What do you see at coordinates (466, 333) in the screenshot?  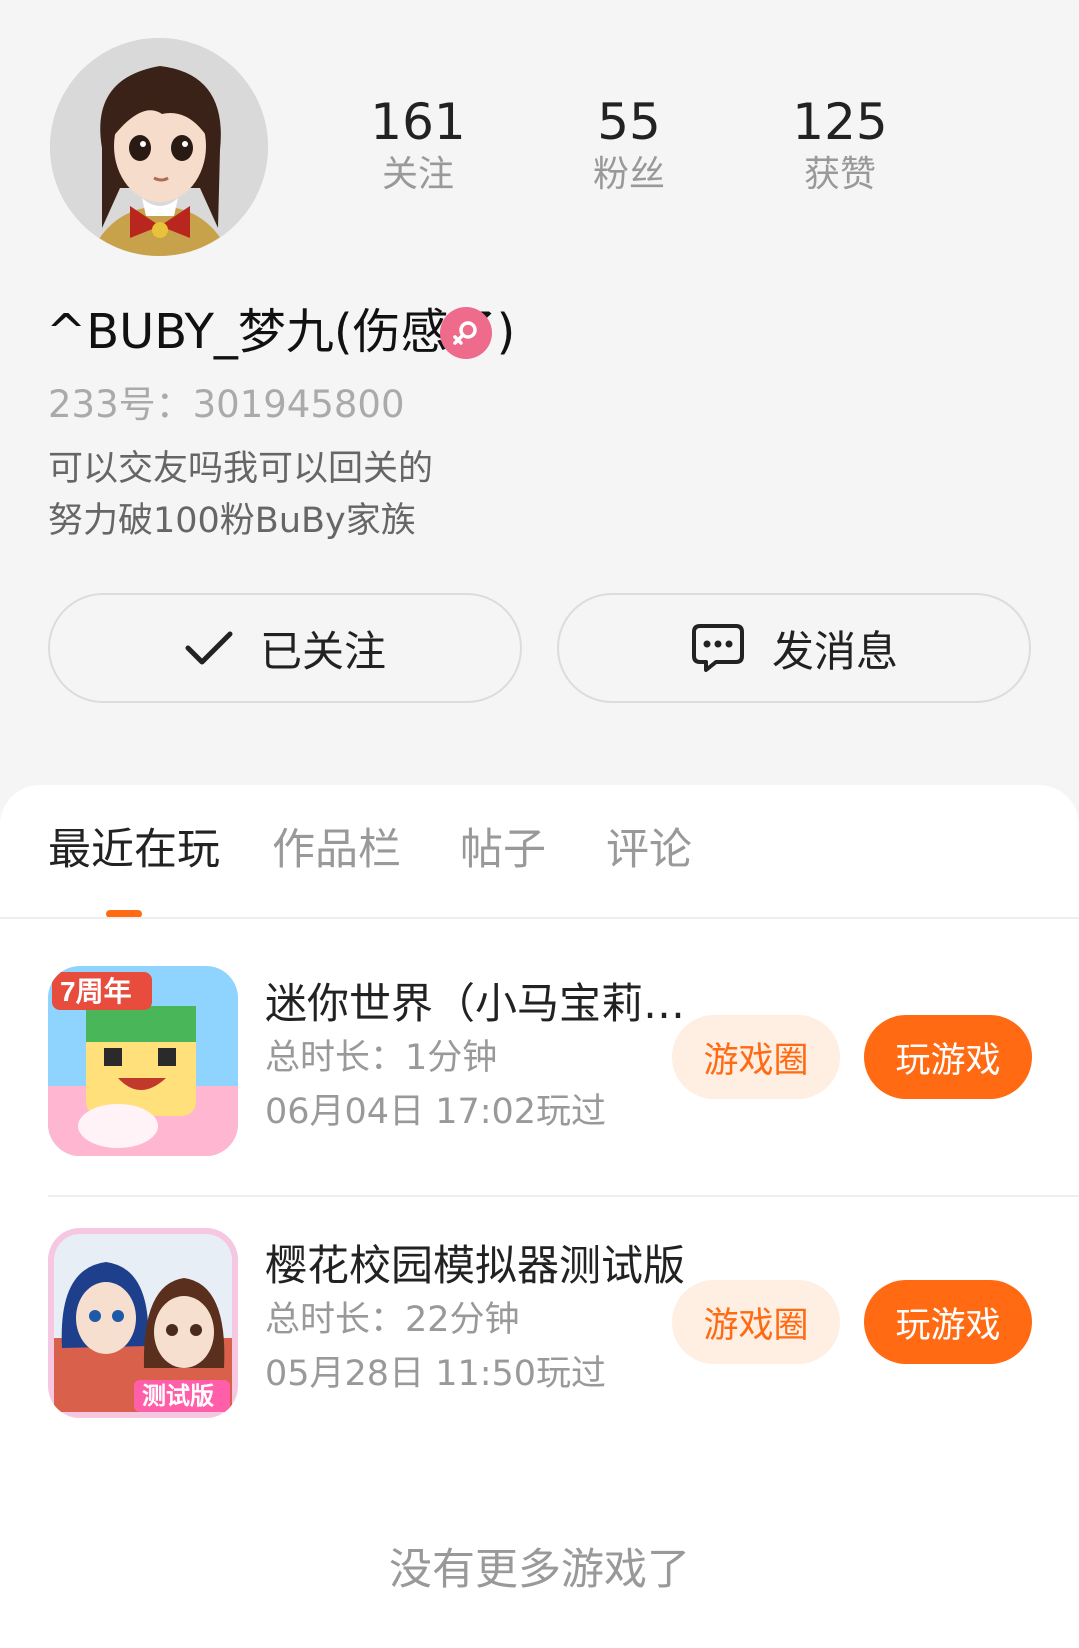 I see `female-icon` at bounding box center [466, 333].